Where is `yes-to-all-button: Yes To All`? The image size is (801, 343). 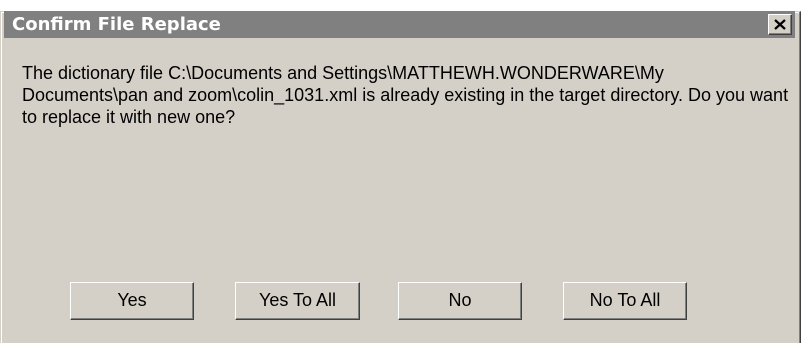 yes-to-all-button: Yes To All is located at coordinates (297, 301).